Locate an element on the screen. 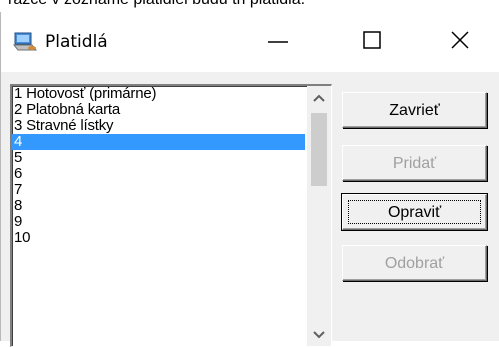 The height and width of the screenshot is (347, 499). close-icon is located at coordinates (460, 40).